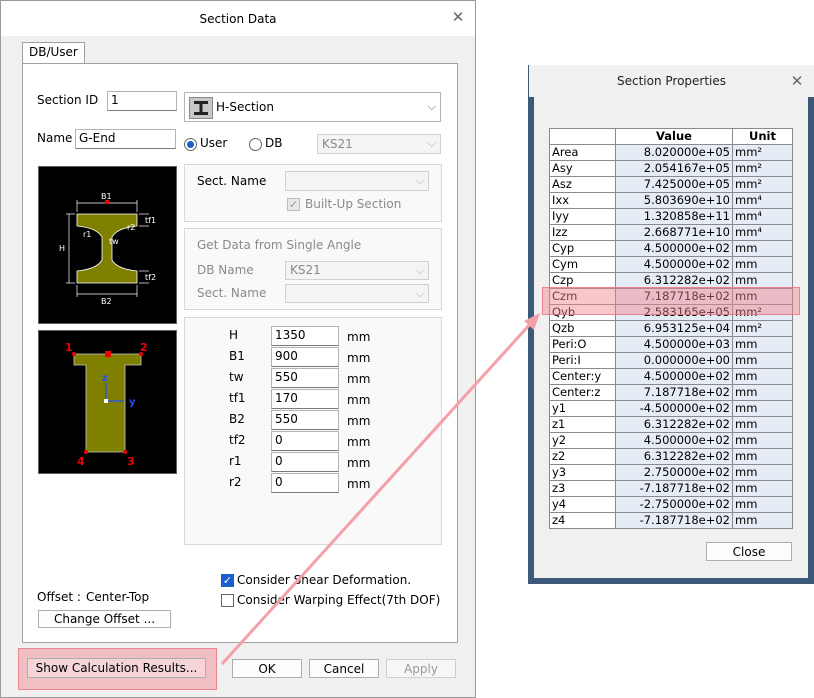 The height and width of the screenshot is (698, 814). What do you see at coordinates (674, 360) in the screenshot?
I see `property-value: 0.000000e+00` at bounding box center [674, 360].